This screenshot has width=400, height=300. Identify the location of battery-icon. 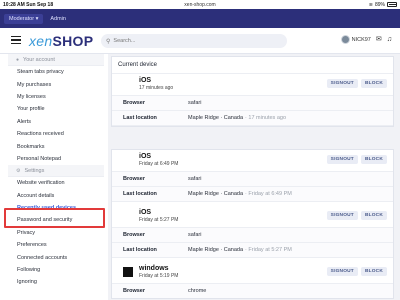
(392, 4).